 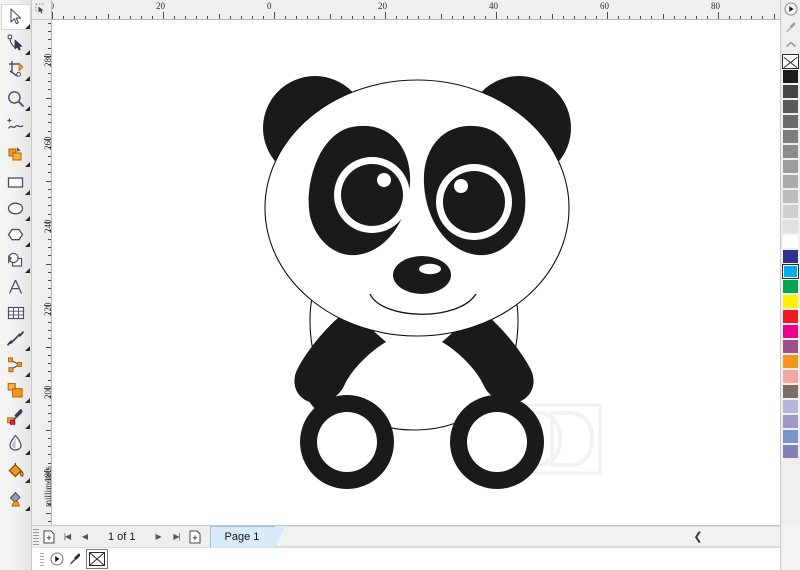 What do you see at coordinates (16, 339) in the screenshot?
I see `tool-dimension` at bounding box center [16, 339].